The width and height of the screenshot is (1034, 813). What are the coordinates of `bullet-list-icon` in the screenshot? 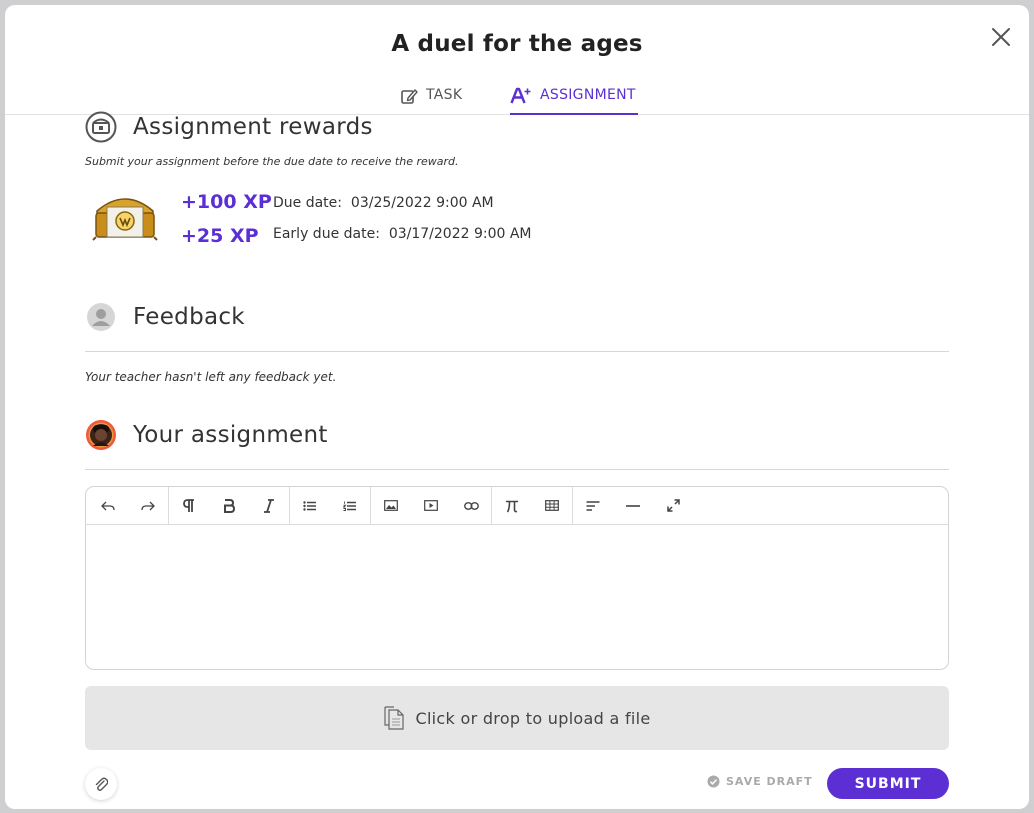 It's located at (309, 505).